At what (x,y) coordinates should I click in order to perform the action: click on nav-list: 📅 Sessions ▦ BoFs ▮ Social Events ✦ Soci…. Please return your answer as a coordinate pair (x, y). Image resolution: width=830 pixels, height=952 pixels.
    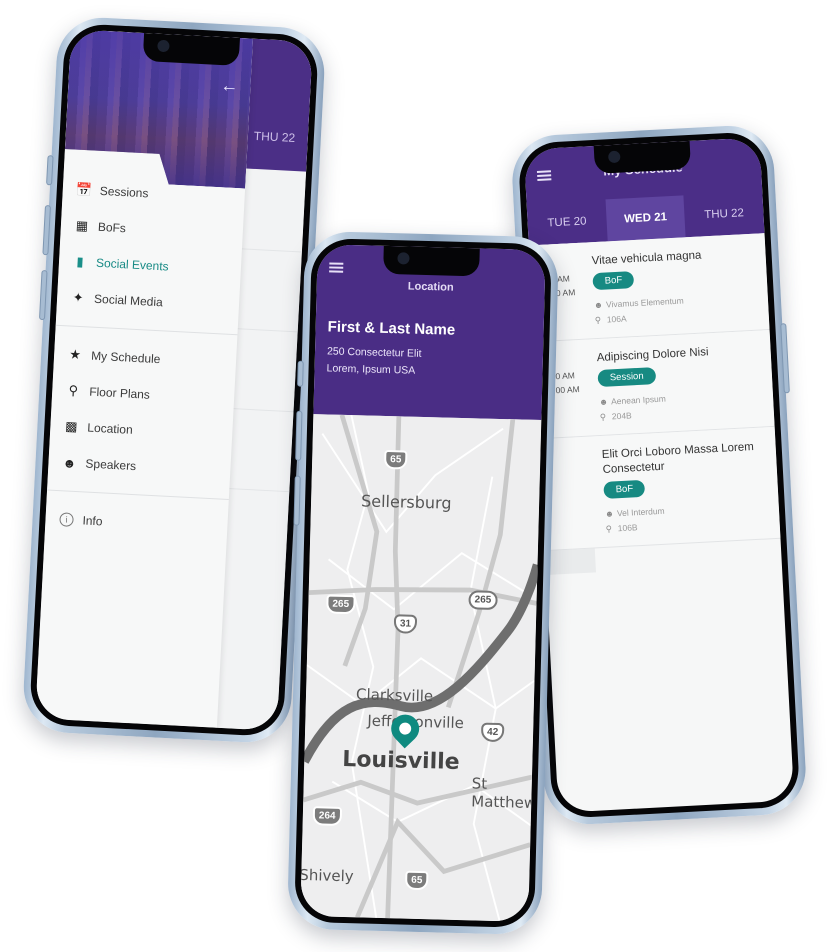
    Looking at the image, I should click on (146, 352).